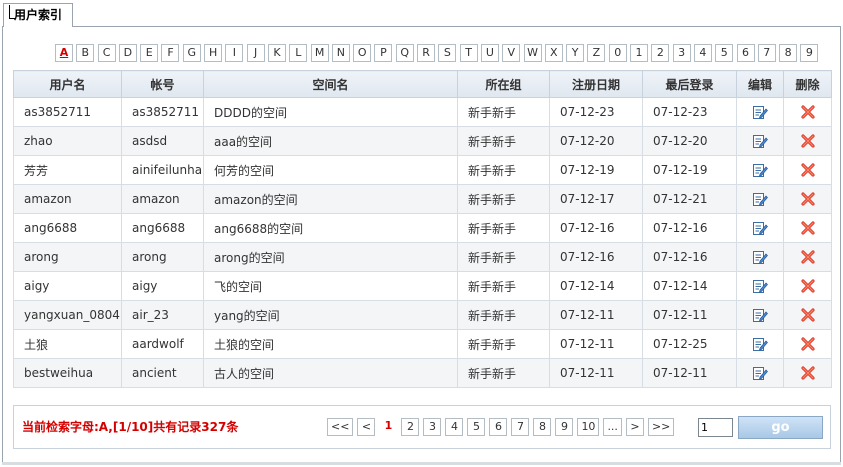 The image size is (843, 467). I want to click on cell-account: arong, so click(162, 257).